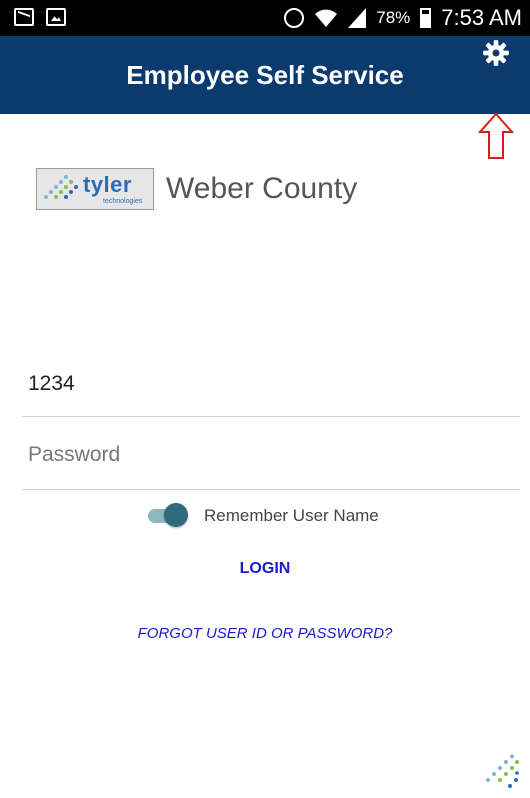 The image size is (530, 798). I want to click on tyler-dots-icon, so click(61, 187).